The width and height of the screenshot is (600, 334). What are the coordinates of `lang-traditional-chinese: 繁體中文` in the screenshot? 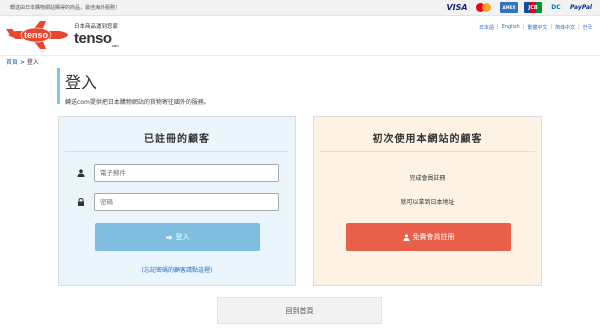 It's located at (537, 27).